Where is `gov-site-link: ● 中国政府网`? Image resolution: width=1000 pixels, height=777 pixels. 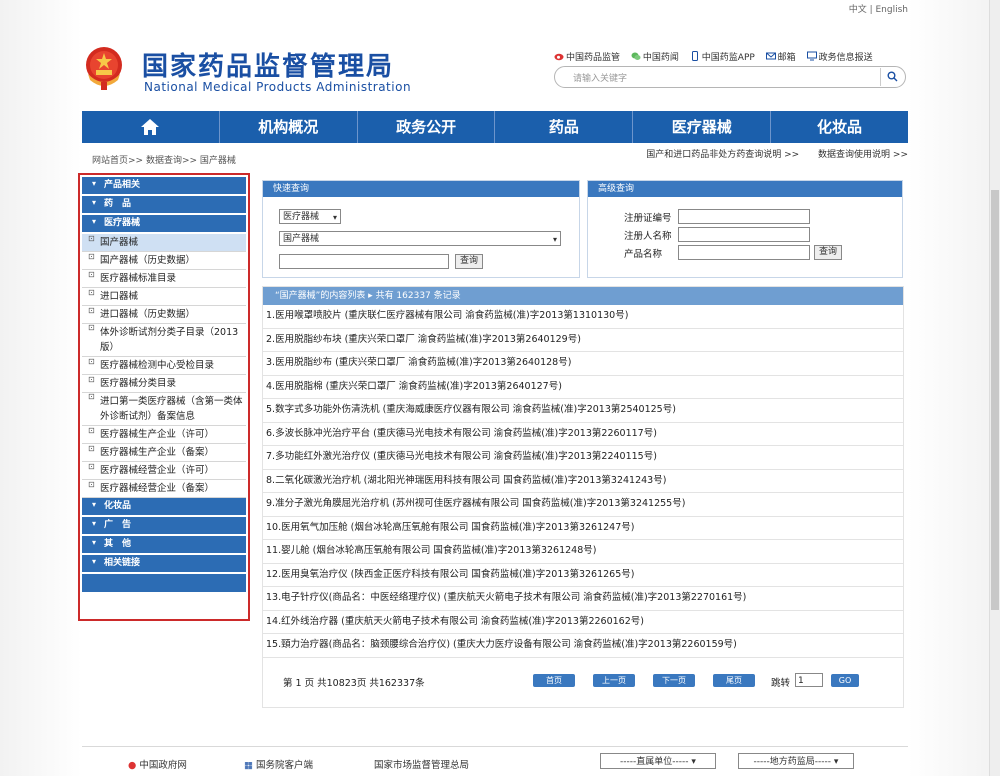 gov-site-link: ● 中国政府网 is located at coordinates (157, 764).